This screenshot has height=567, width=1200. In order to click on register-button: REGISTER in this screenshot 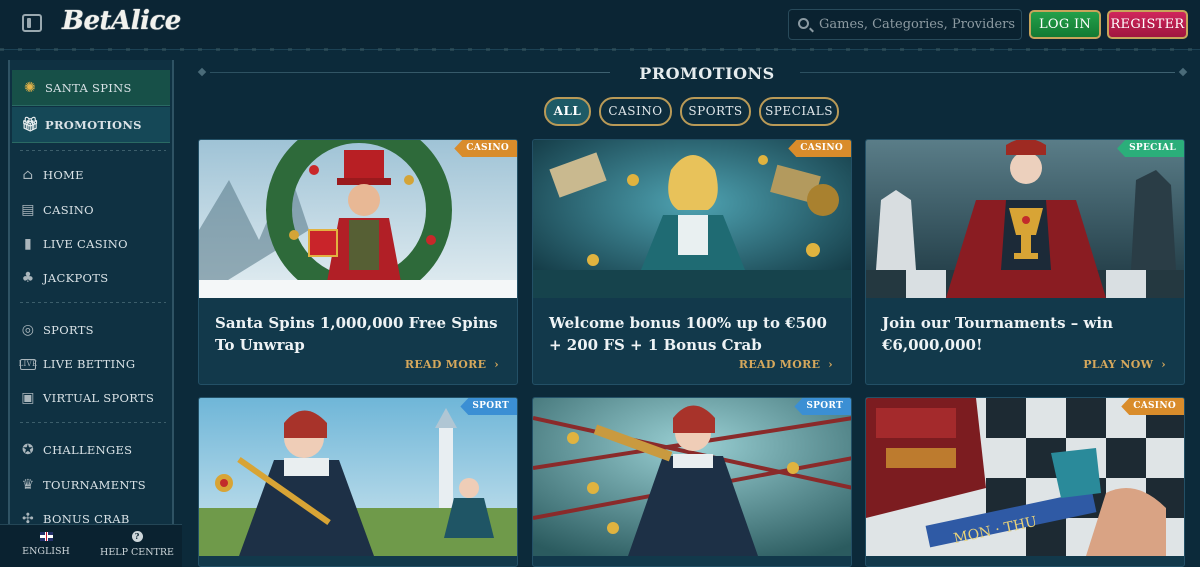, I will do `click(1147, 24)`.